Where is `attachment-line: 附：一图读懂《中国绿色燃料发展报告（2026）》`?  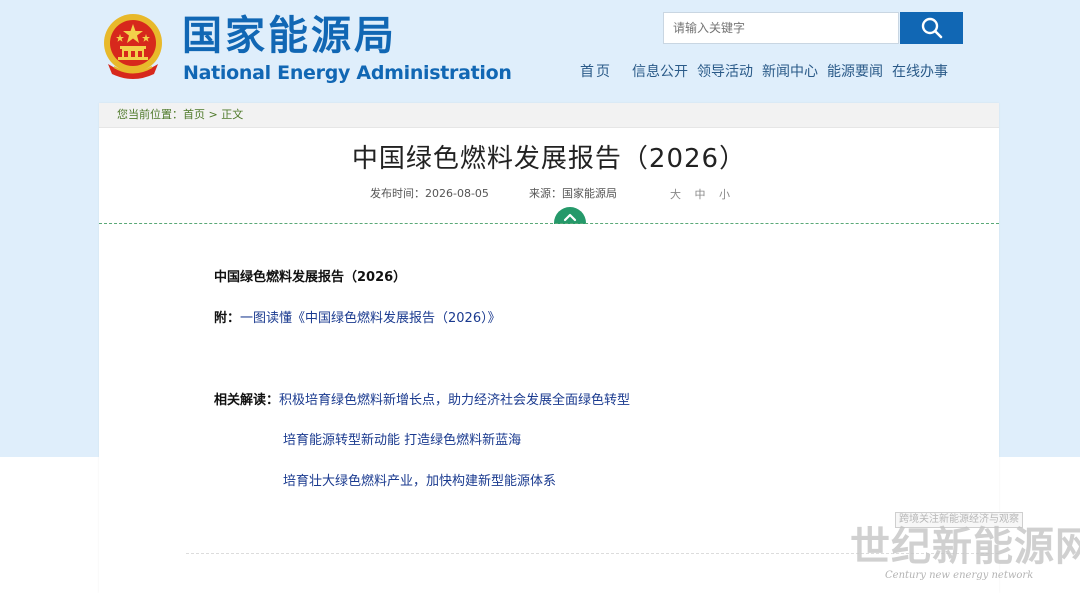
attachment-line: 附：一图读懂《中国绿色燃料发展报告（2026）》 is located at coordinates (357, 319).